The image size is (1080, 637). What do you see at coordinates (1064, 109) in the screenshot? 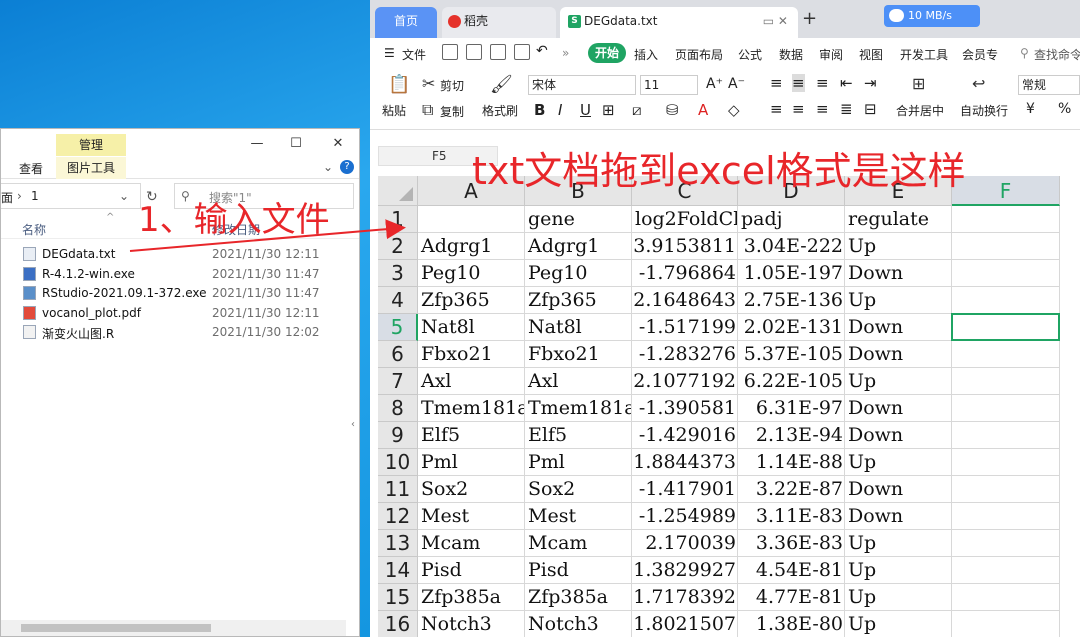
I see `percent-icon: %` at bounding box center [1064, 109].